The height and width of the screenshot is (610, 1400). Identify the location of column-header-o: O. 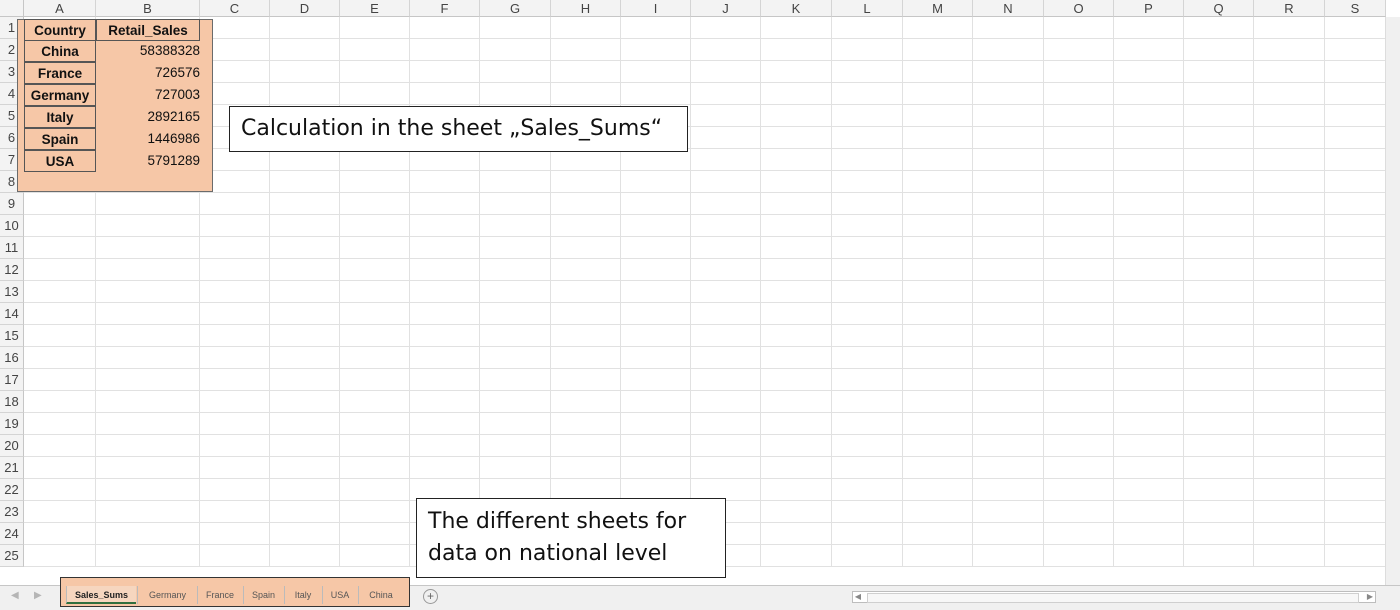
(1079, 8).